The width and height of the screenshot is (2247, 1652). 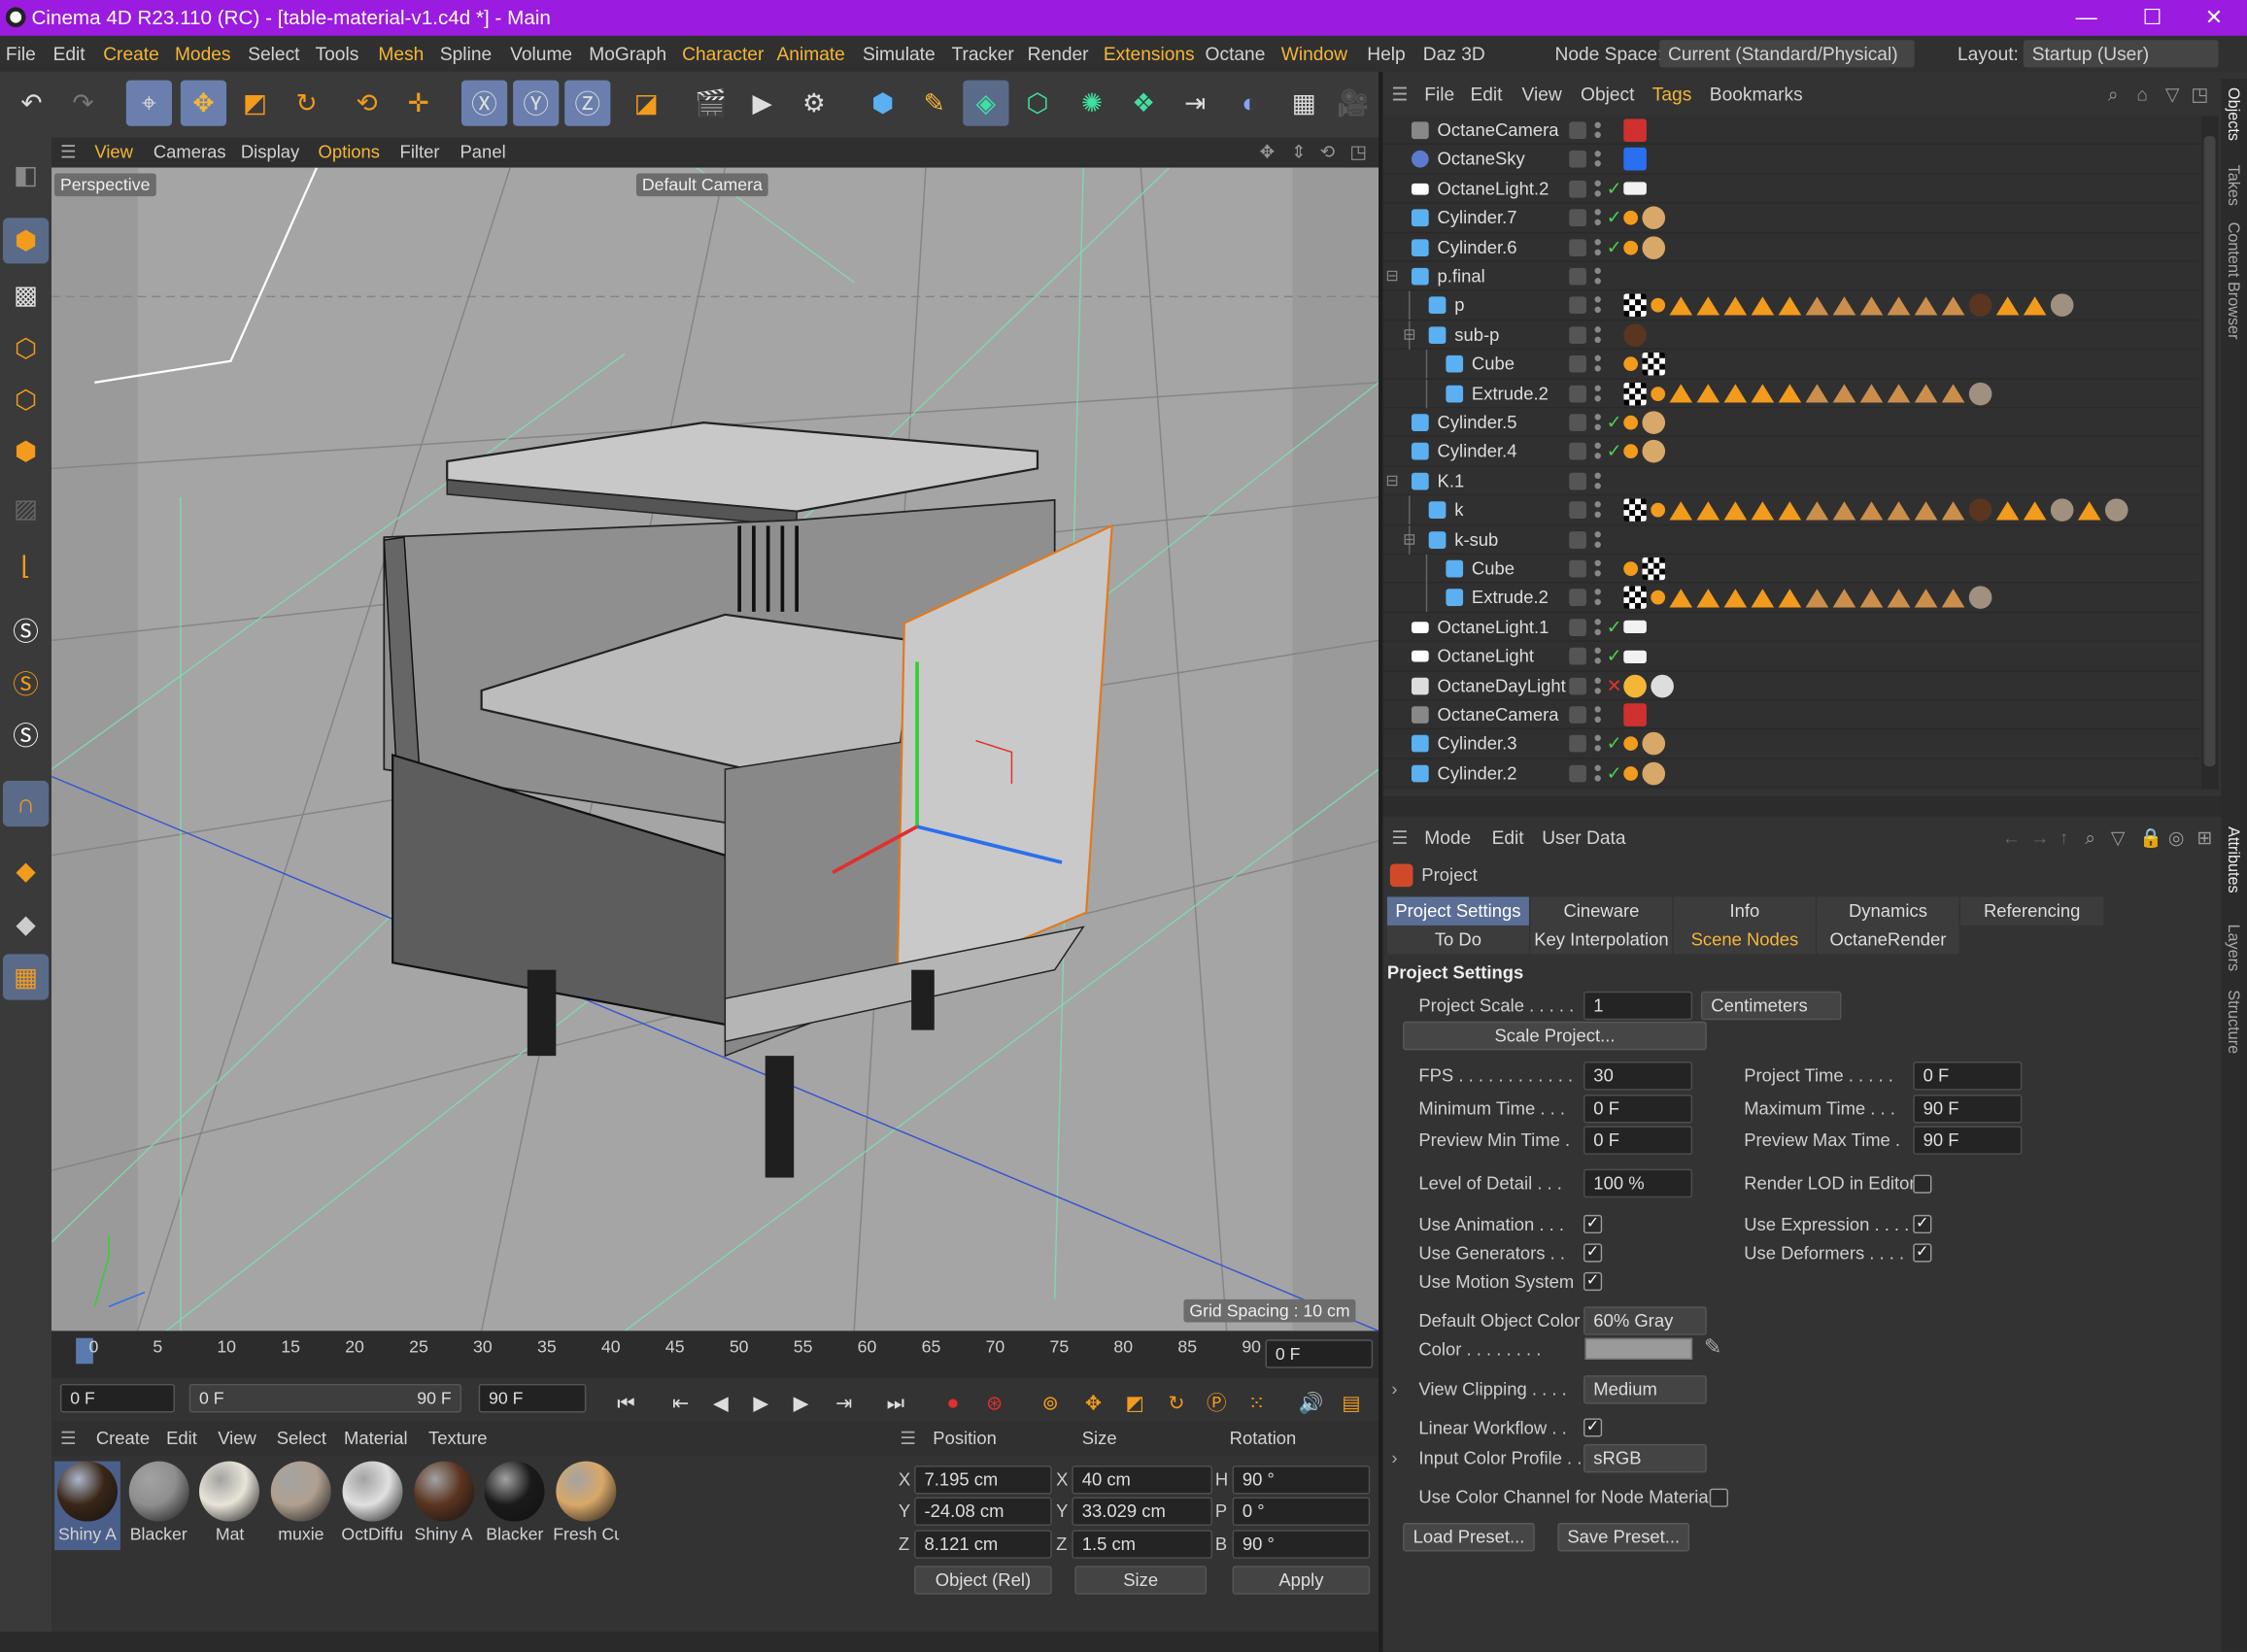 What do you see at coordinates (1635, 160) in the screenshot?
I see `octane-sky-tag-icon` at bounding box center [1635, 160].